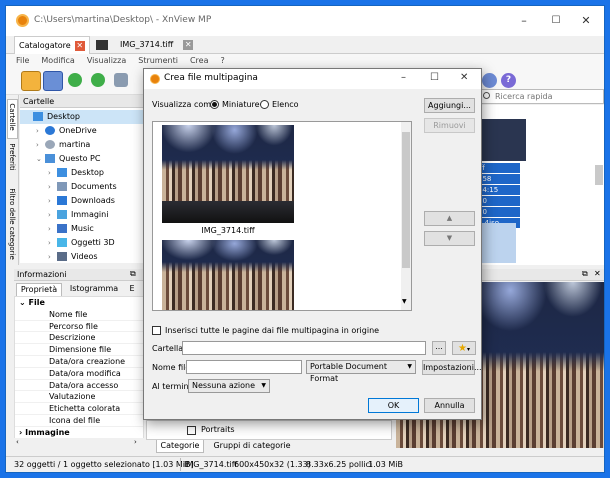  What do you see at coordinates (106, 60) in the screenshot?
I see `menu-visualizza: Visualizza` at bounding box center [106, 60].